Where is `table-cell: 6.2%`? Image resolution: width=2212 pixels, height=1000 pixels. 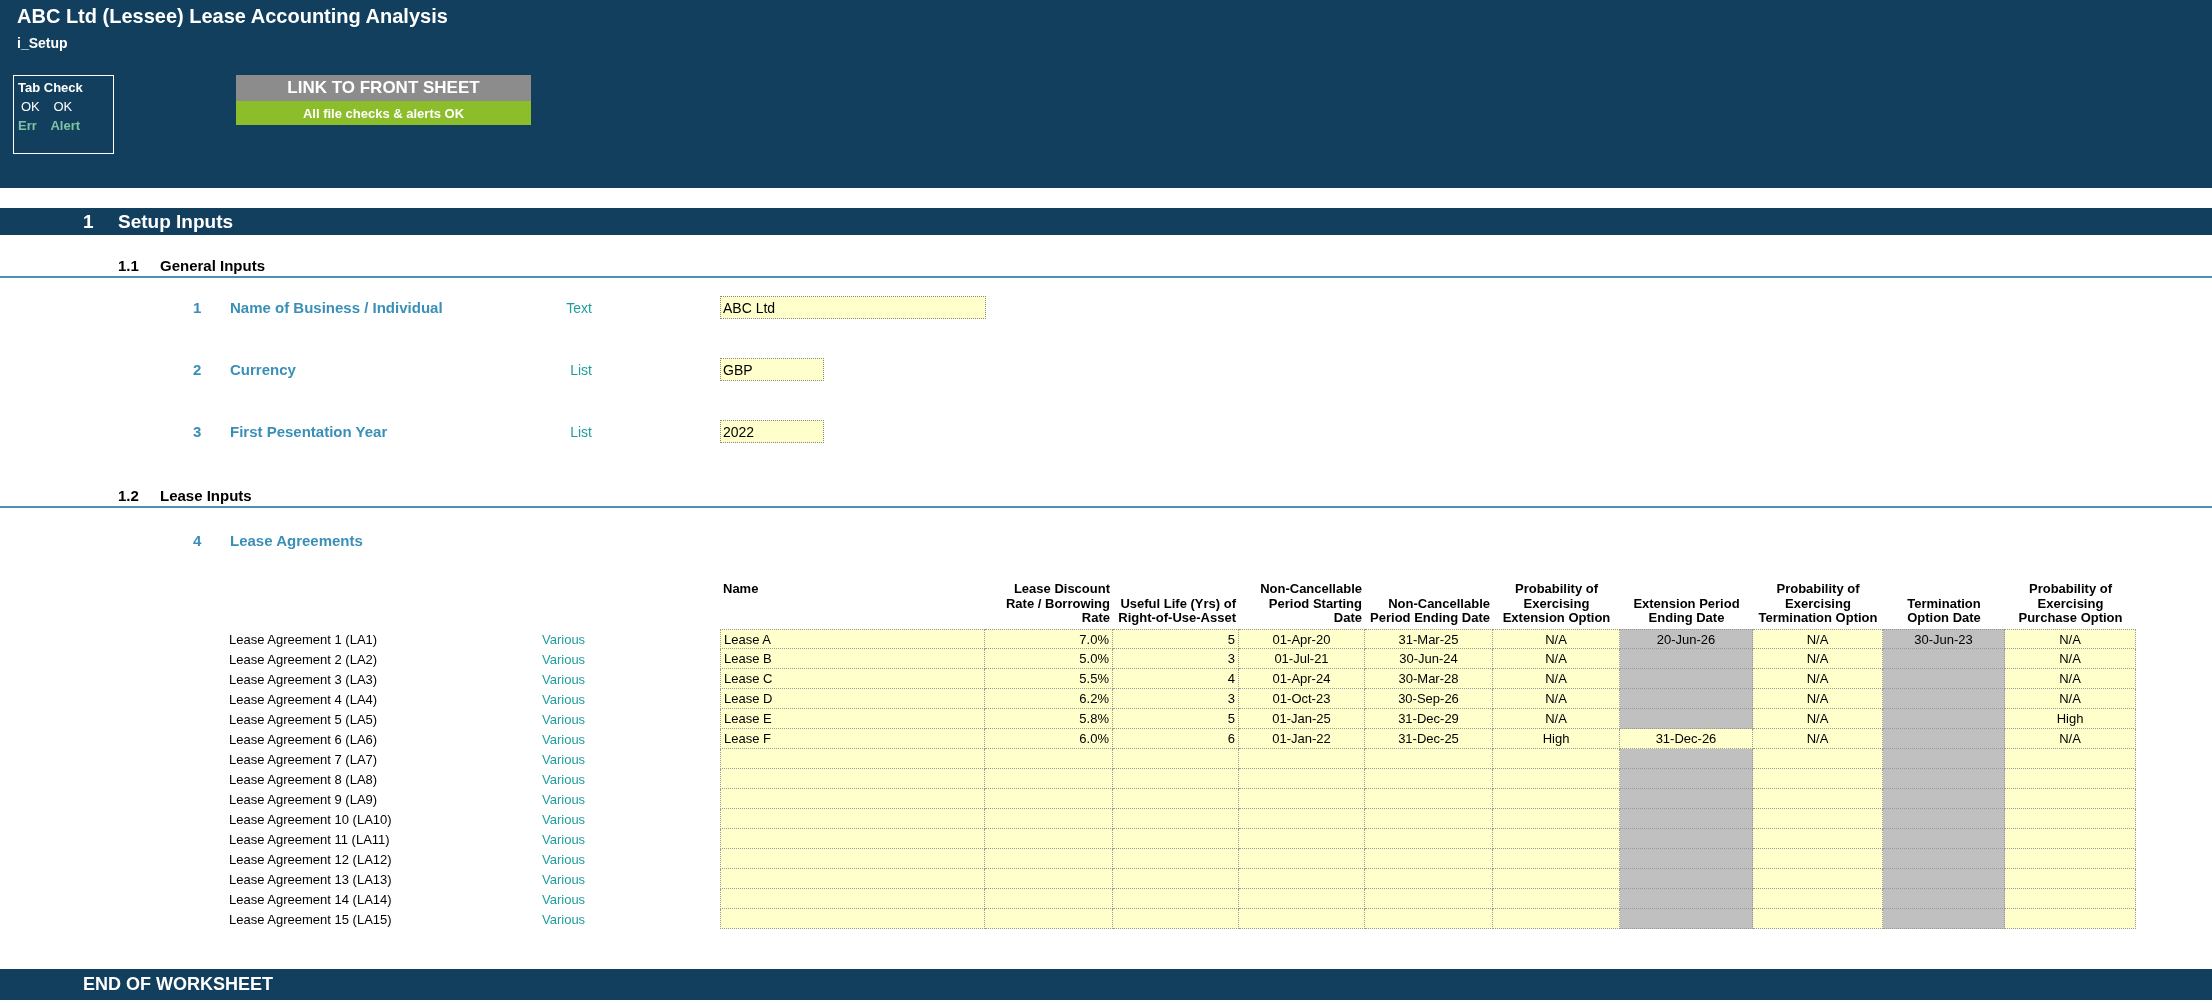 table-cell: 6.2% is located at coordinates (1049, 699).